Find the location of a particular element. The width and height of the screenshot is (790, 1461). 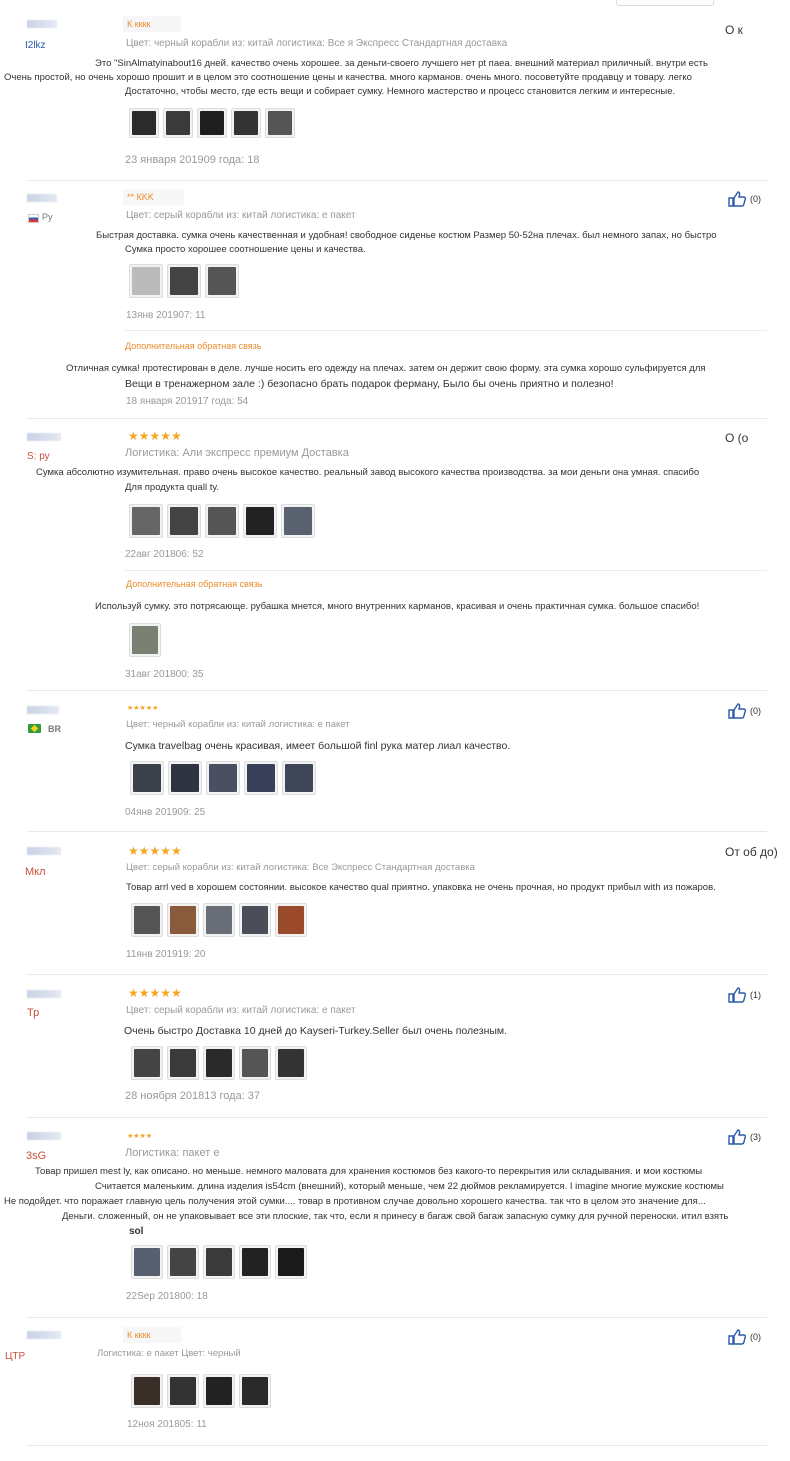

username: Тр is located at coordinates (33, 1013).